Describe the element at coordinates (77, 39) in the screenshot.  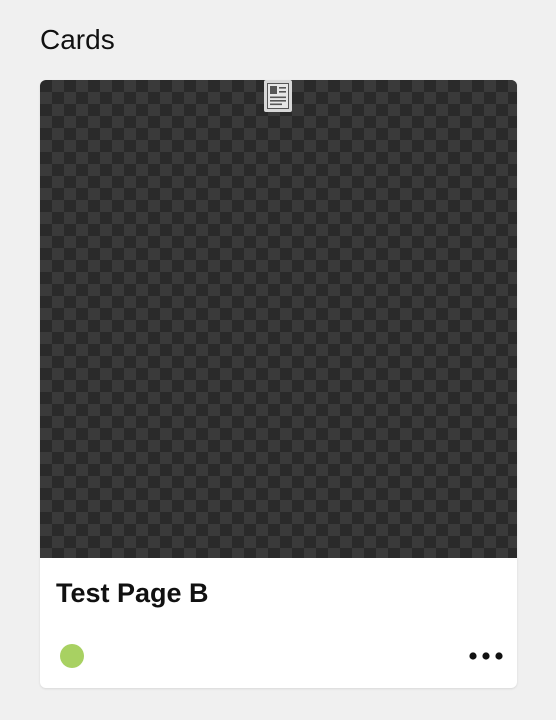
I see `section-title: Cards` at that location.